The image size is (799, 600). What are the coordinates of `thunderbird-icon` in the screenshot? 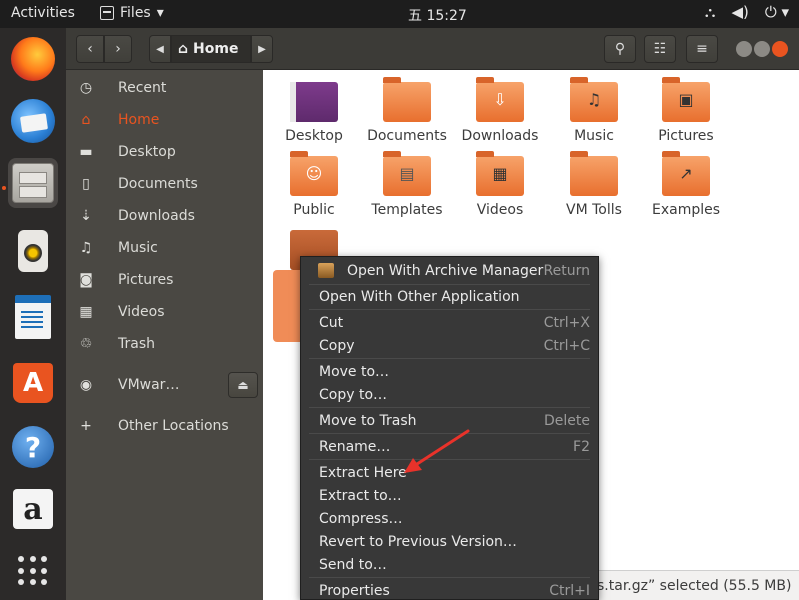 It's located at (33, 121).